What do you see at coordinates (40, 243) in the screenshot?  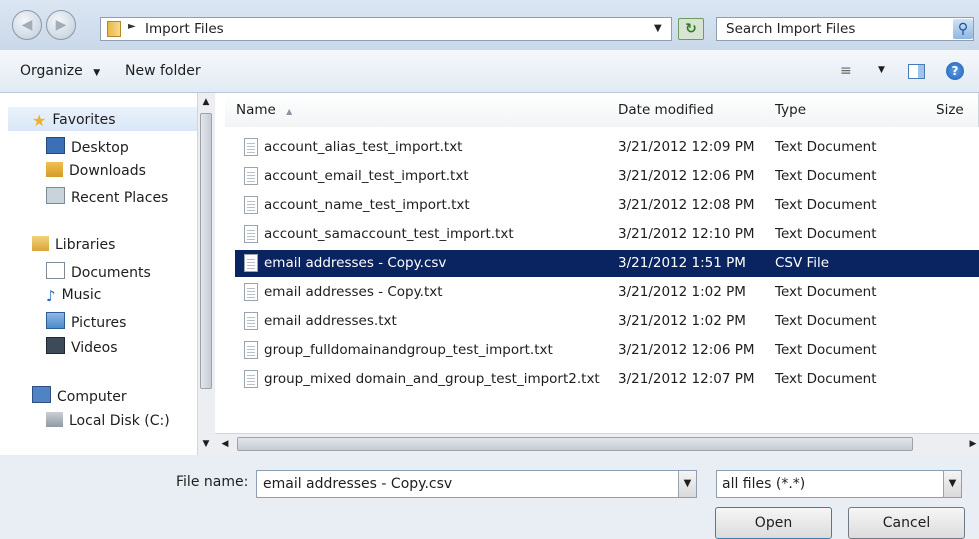 I see `libraries-icon` at bounding box center [40, 243].